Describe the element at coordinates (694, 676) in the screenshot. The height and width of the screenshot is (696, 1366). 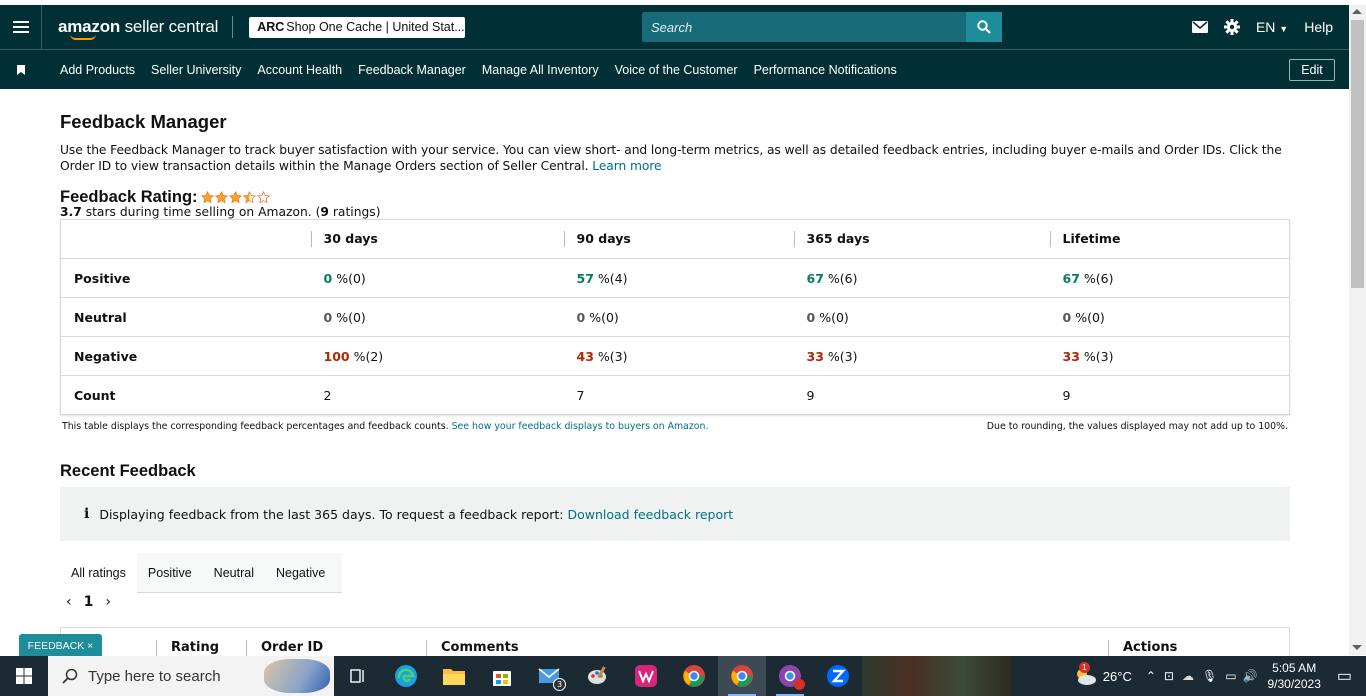
I see `chrome-profile-icon` at that location.